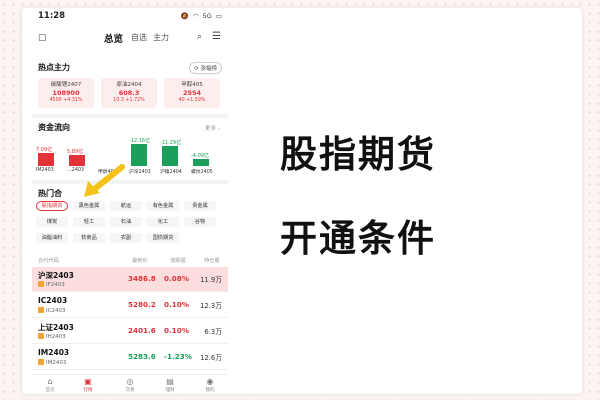 This screenshot has height=400, width=600. What do you see at coordinates (48, 261) in the screenshot?
I see `col-code: 合约代码` at bounding box center [48, 261].